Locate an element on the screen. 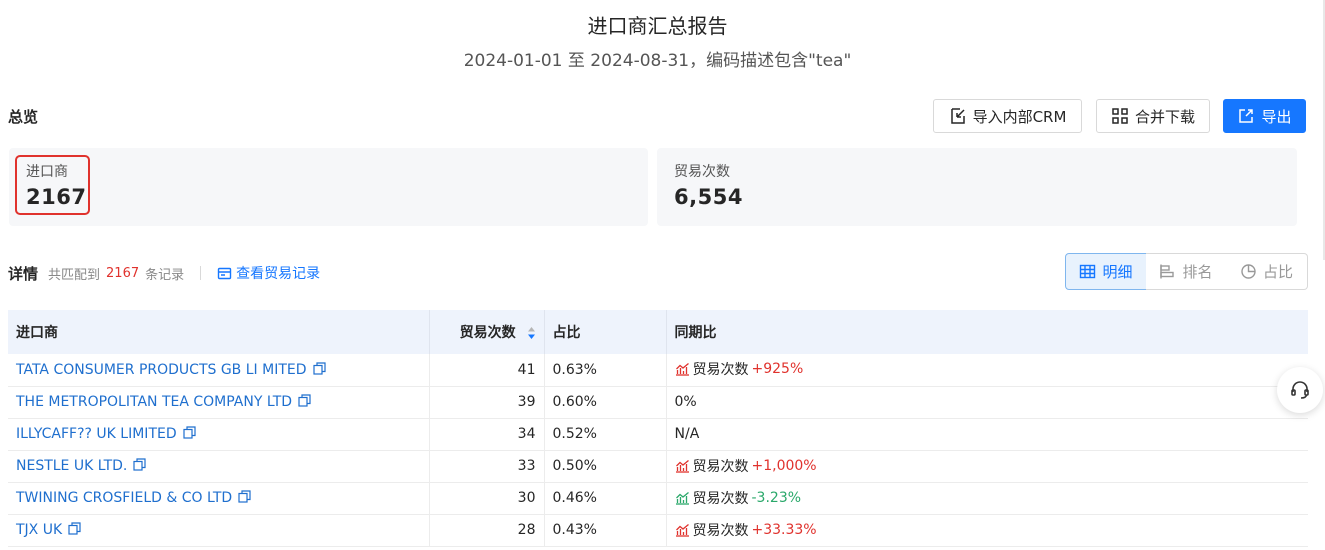 The width and height of the screenshot is (1325, 550). table-row: NESTLE UK LTD. 33 0.50% 贸易次数 +1,000% is located at coordinates (658, 466).